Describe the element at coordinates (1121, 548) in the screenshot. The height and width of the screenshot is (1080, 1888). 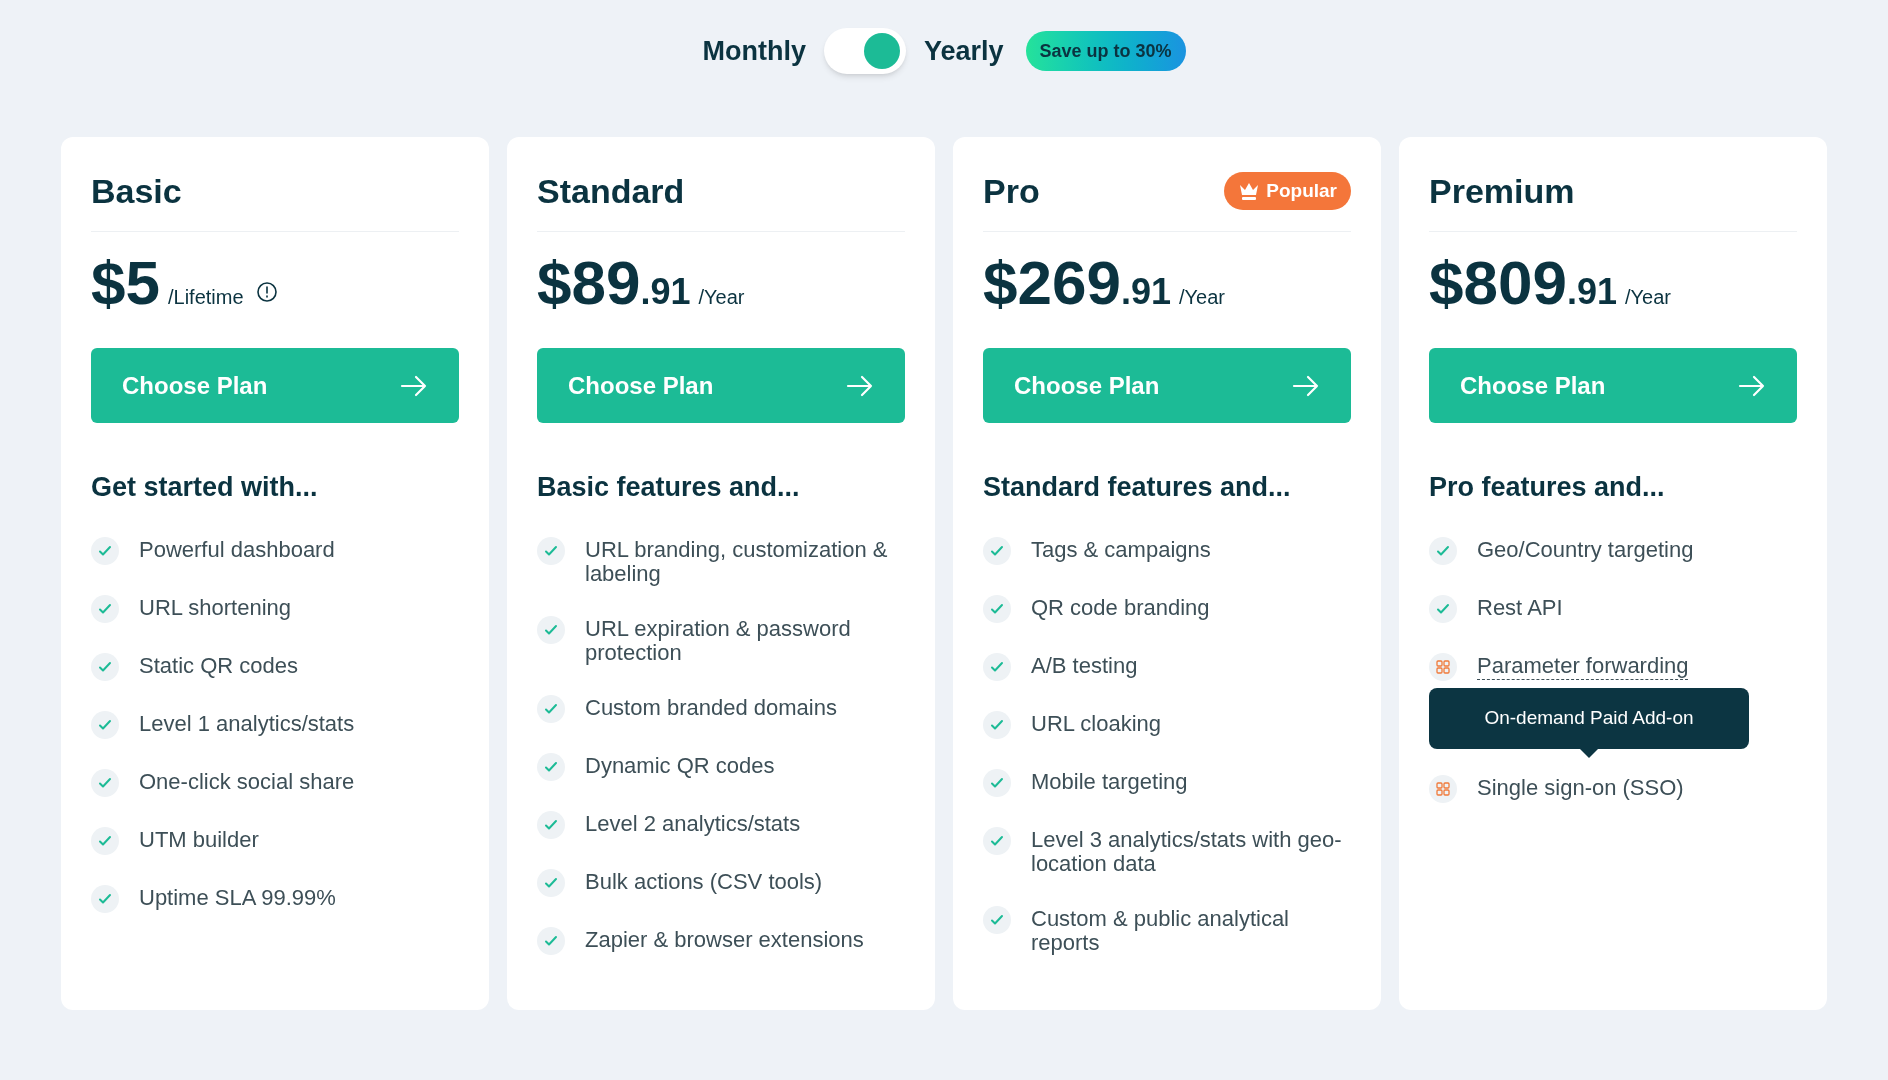
I see `feature-text: Tags & campaigns` at that location.